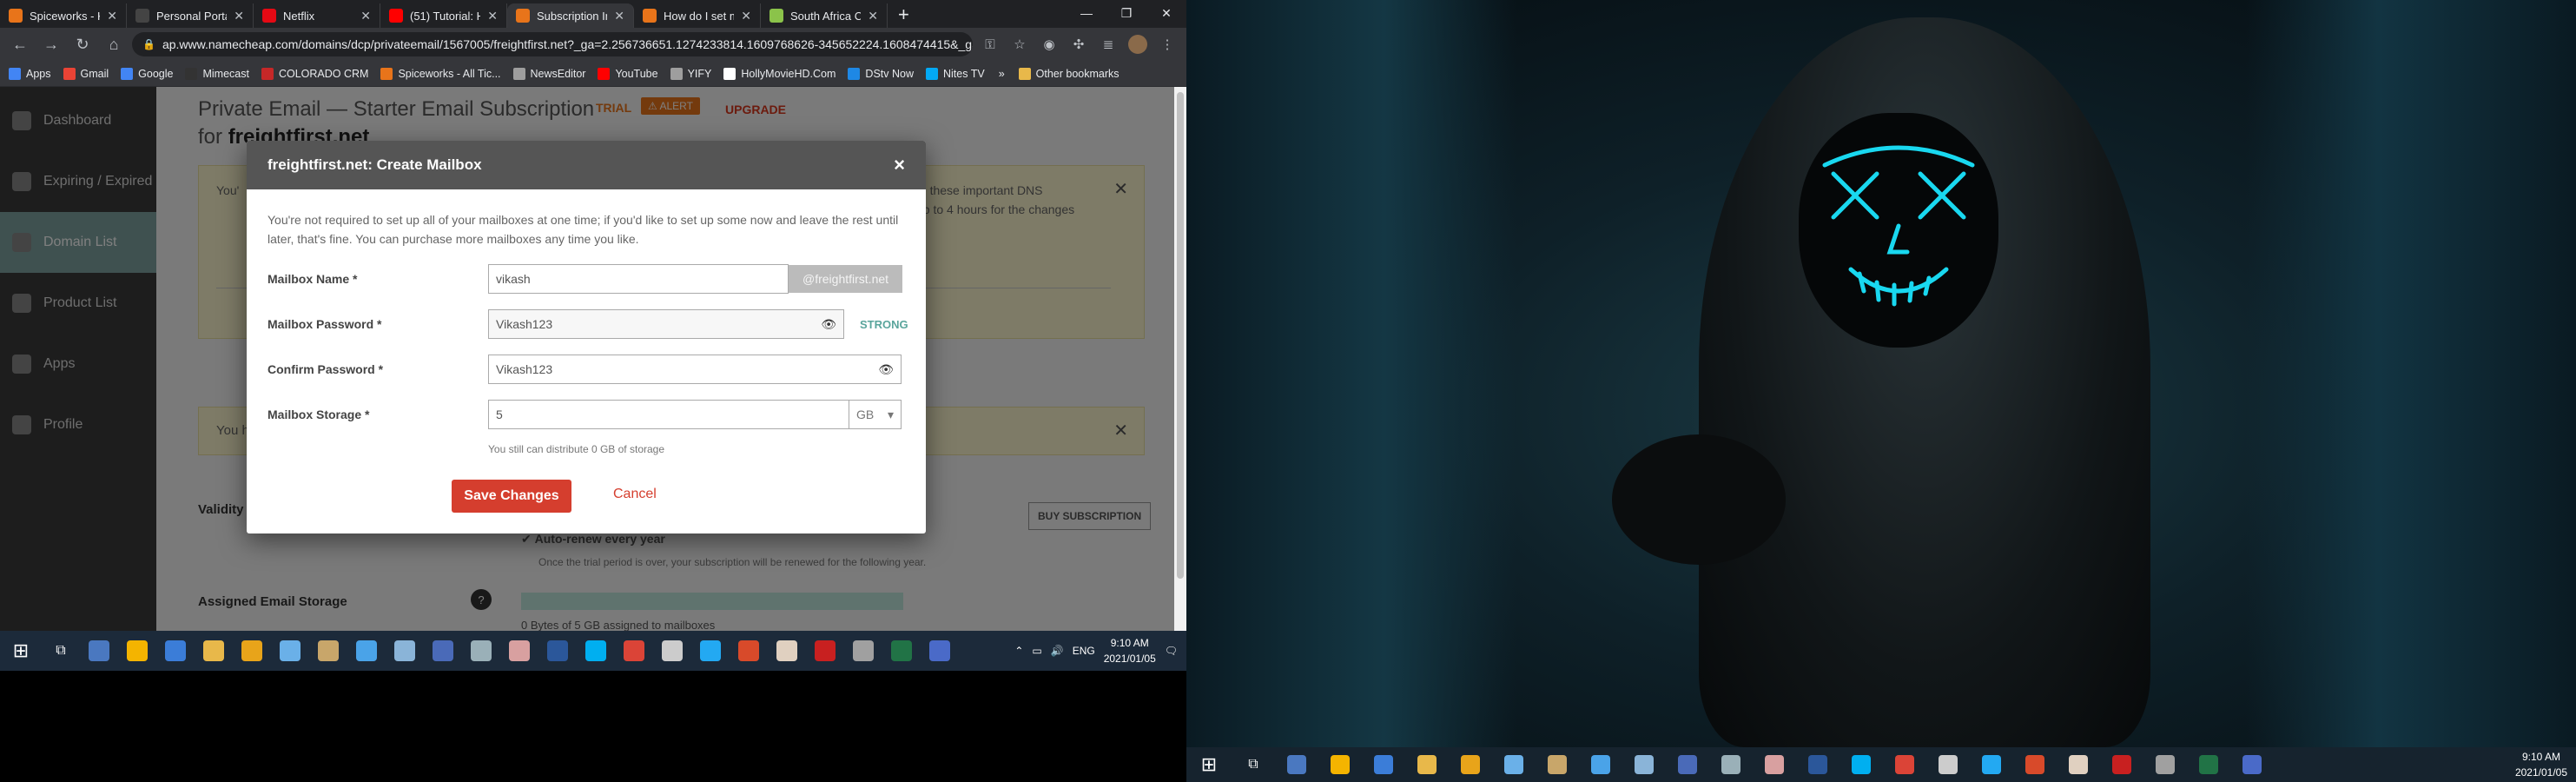 The image size is (2576, 782). Describe the element at coordinates (86, 73) in the screenshot. I see `bookmark-1: Gmail` at that location.